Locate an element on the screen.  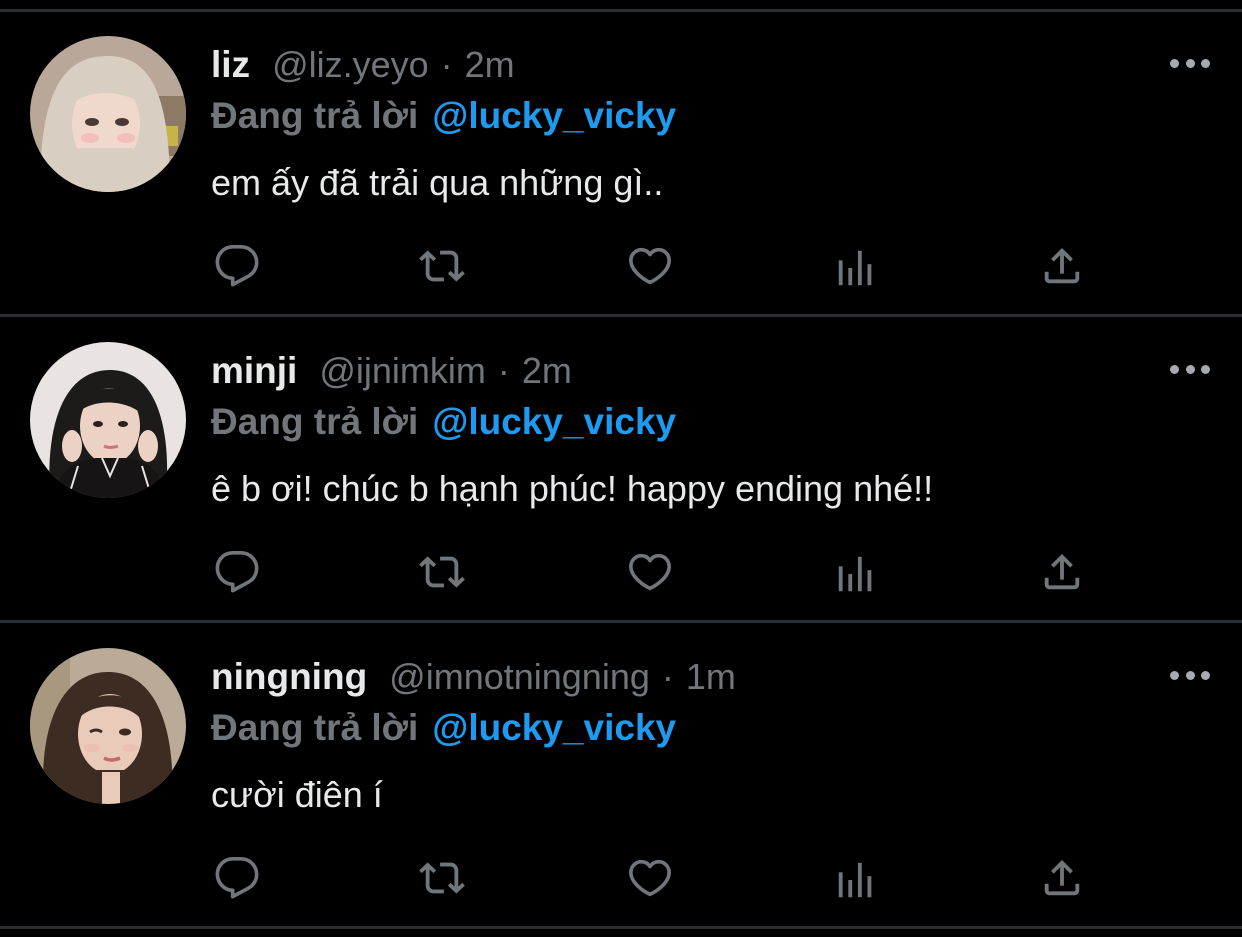
display-name: ningning is located at coordinates (289, 677).